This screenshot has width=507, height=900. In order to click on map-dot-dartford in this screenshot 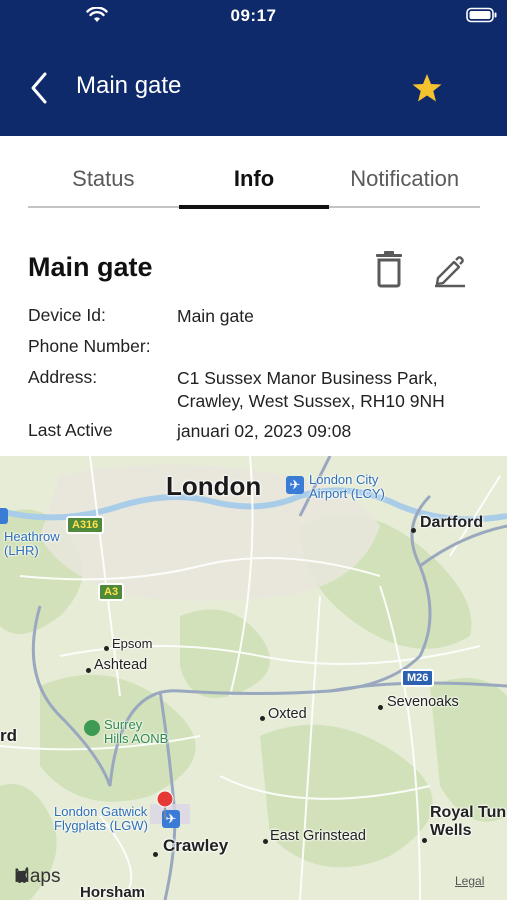, I will do `click(413, 530)`.